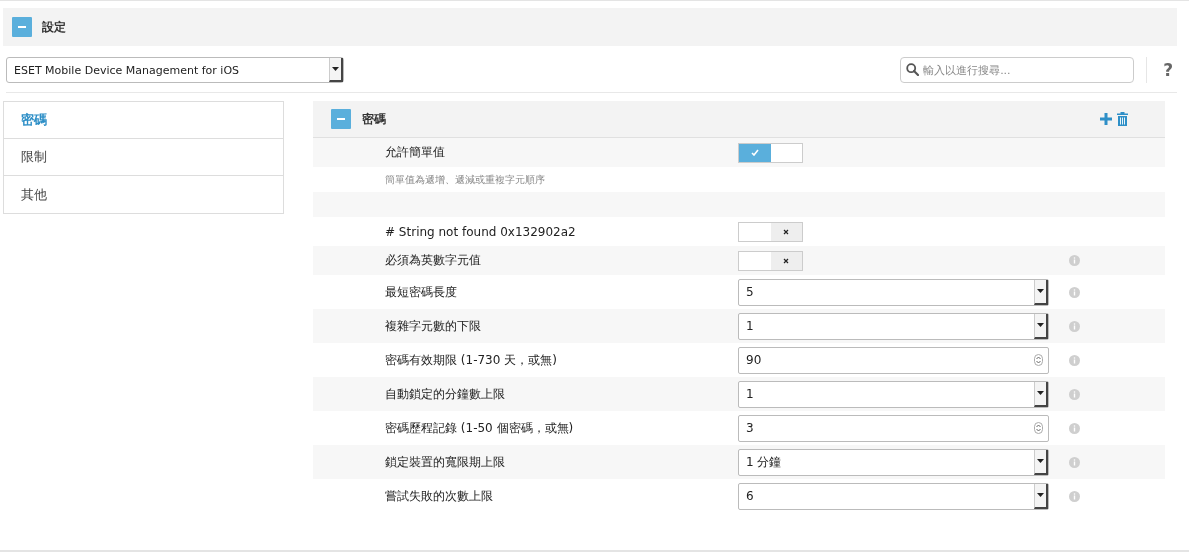 The height and width of the screenshot is (554, 1189). I want to click on setting-label: 最短密碼長度, so click(421, 292).